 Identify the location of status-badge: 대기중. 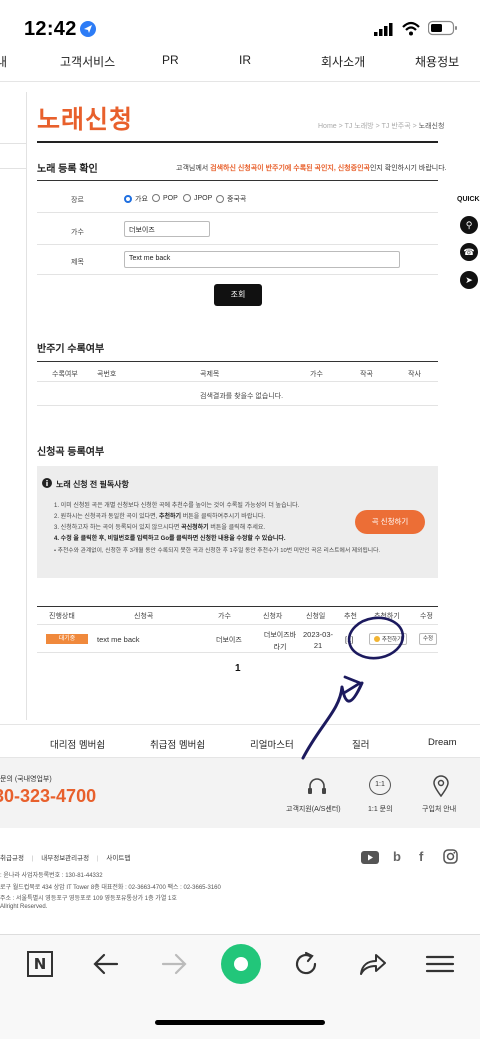
(67, 639).